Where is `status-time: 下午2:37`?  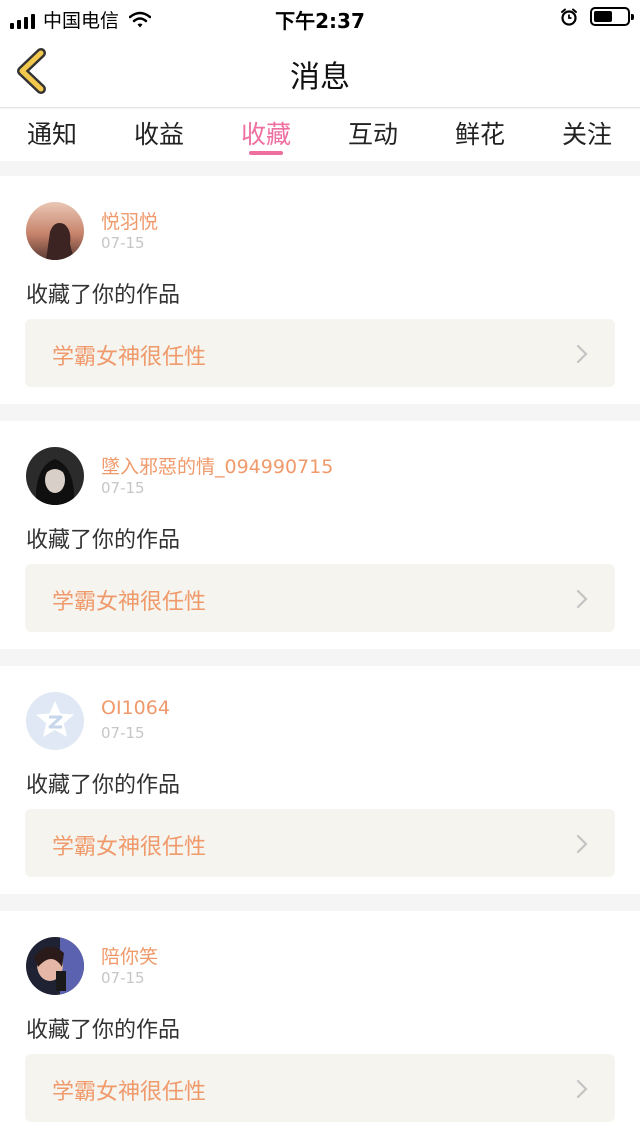
status-time: 下午2:37 is located at coordinates (320, 21).